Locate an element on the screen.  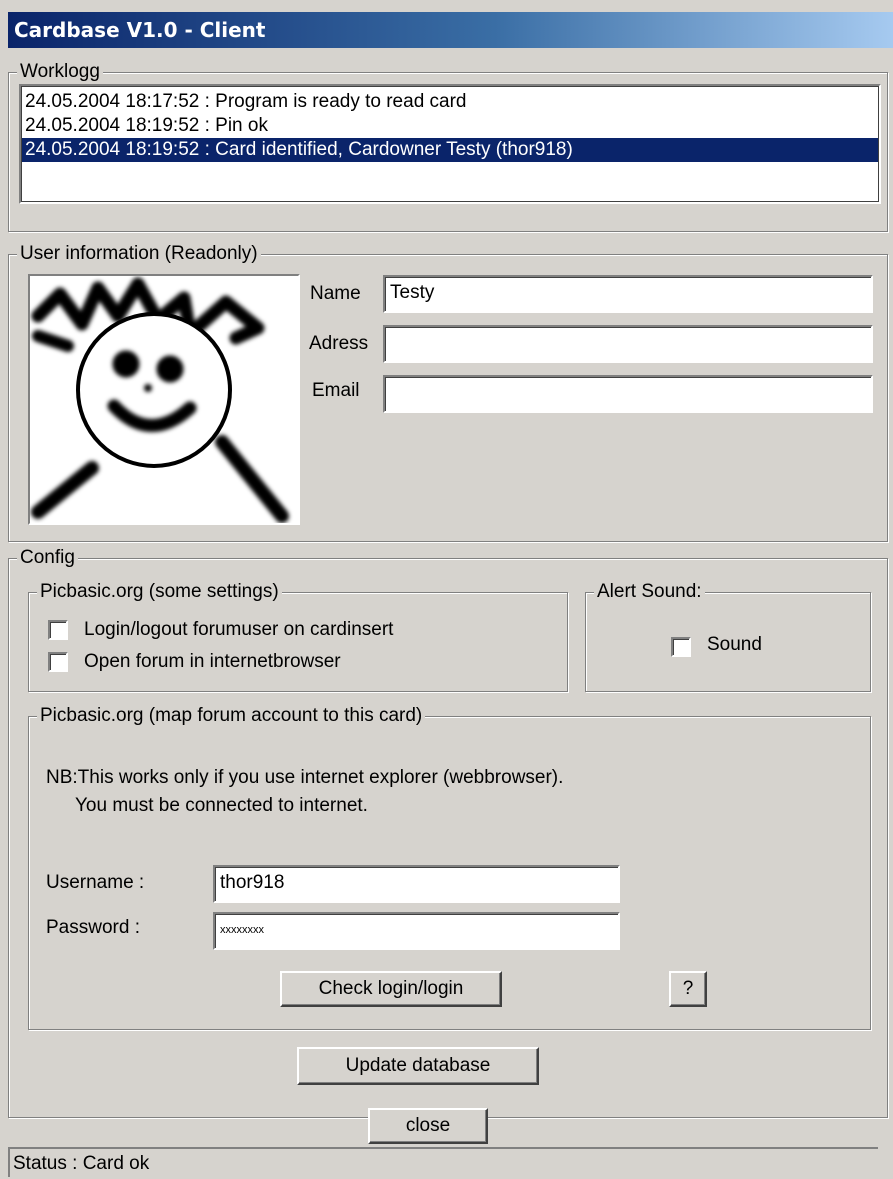
sound-label: Sound is located at coordinates (734, 645).